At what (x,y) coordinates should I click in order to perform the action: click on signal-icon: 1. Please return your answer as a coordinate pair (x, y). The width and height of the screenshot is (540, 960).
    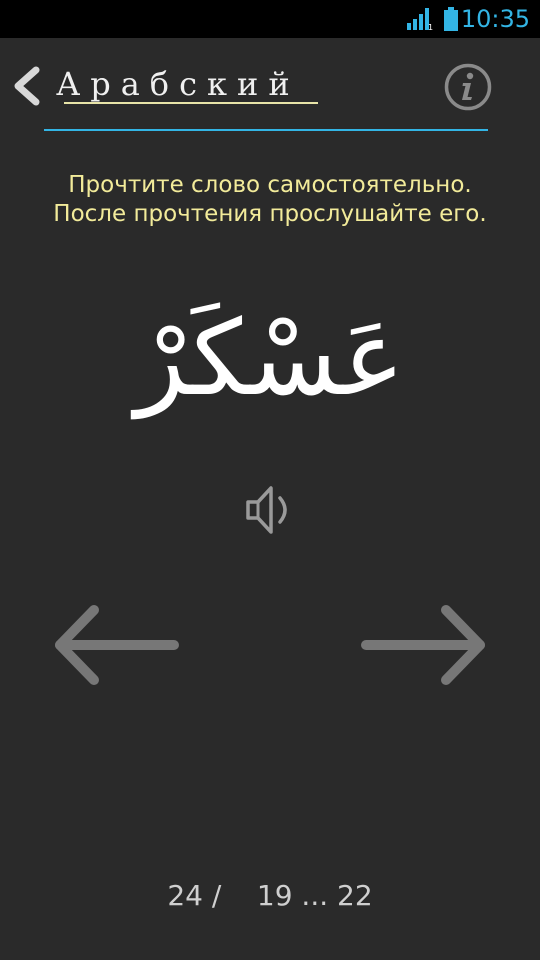
    Looking at the image, I should click on (420, 19).